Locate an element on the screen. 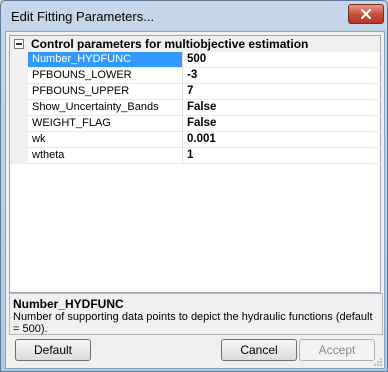  property-row-show-uncertainty-bands: Show_Uncertainty_Bands False is located at coordinates (197, 108).